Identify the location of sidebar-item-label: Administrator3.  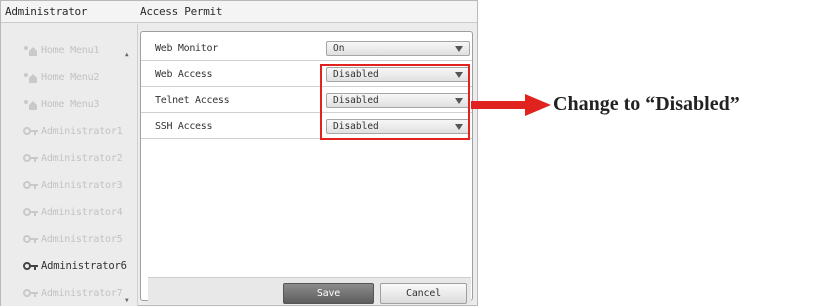
(82, 185).